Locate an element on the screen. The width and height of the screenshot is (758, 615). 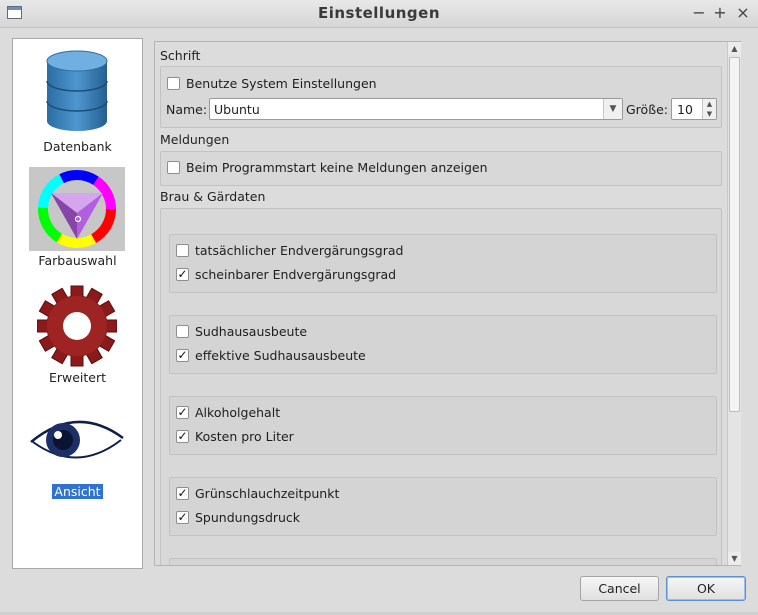
subgroup-partial is located at coordinates (443, 561).